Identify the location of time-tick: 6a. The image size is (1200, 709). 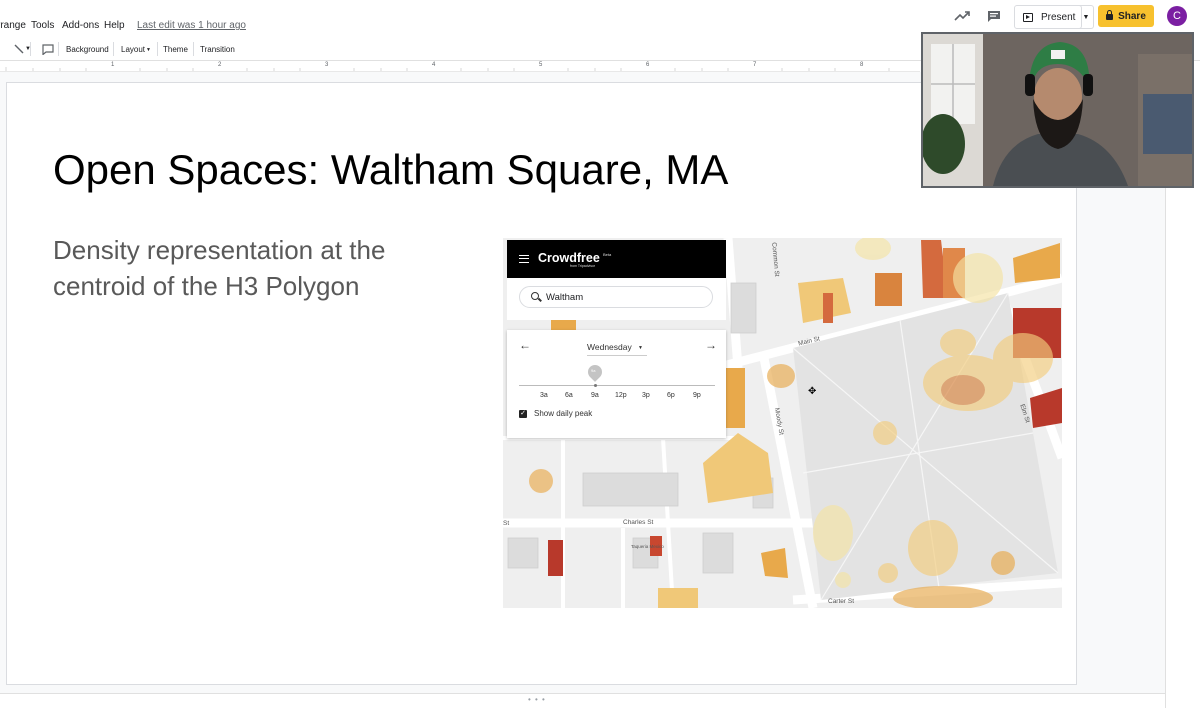
(569, 395).